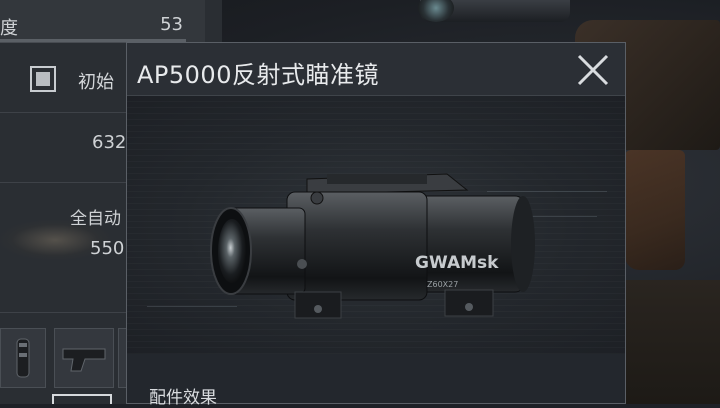  Describe the element at coordinates (442, 284) in the screenshot. I see `scope-model-text: Z60X27` at that location.